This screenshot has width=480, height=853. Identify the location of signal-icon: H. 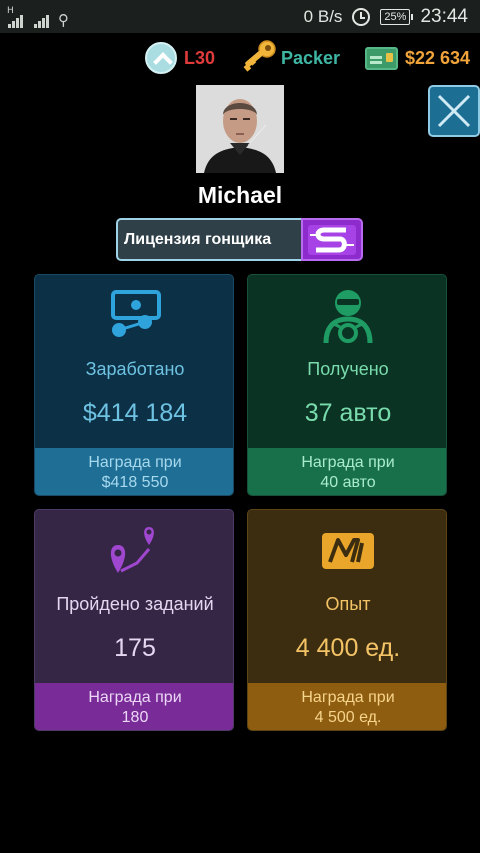
(15, 17).